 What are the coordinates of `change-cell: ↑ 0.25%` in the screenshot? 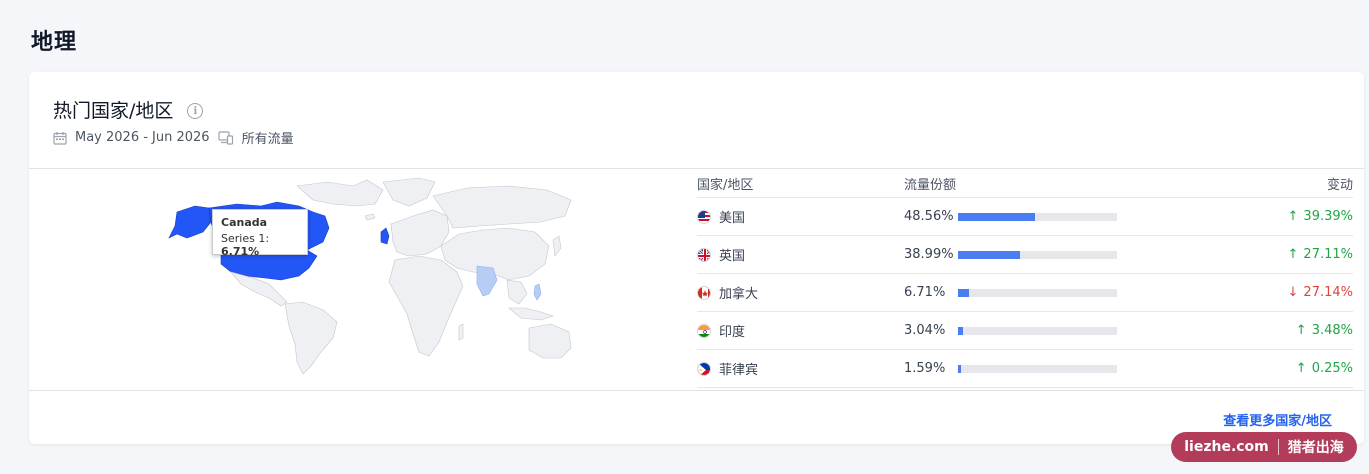 It's located at (1278, 368).